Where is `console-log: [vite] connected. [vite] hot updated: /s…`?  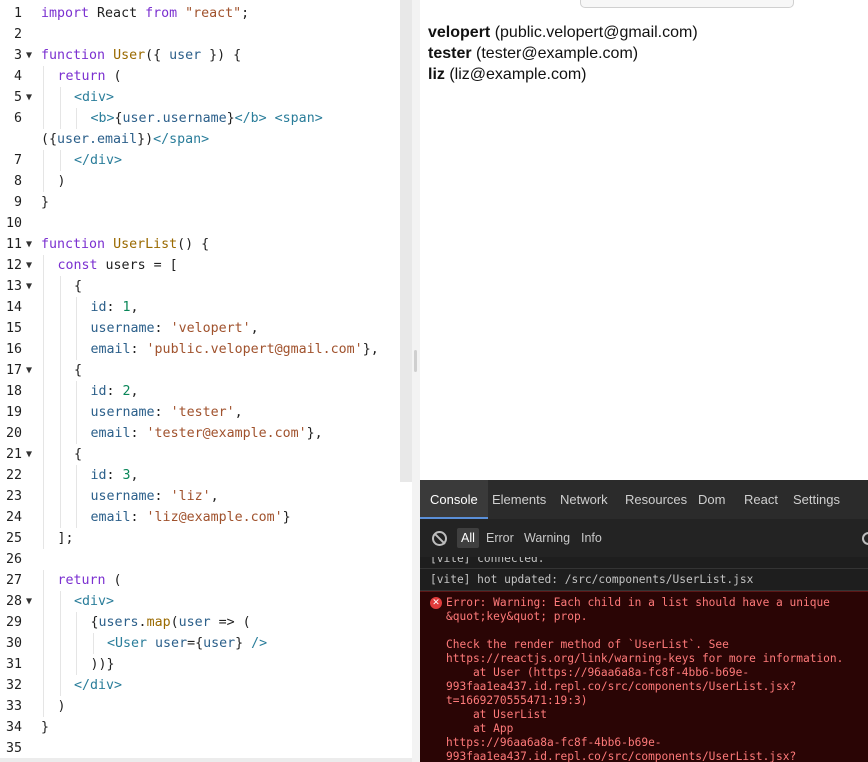
console-log: [vite] connected. [vite] hot updated: /s… is located at coordinates (644, 659).